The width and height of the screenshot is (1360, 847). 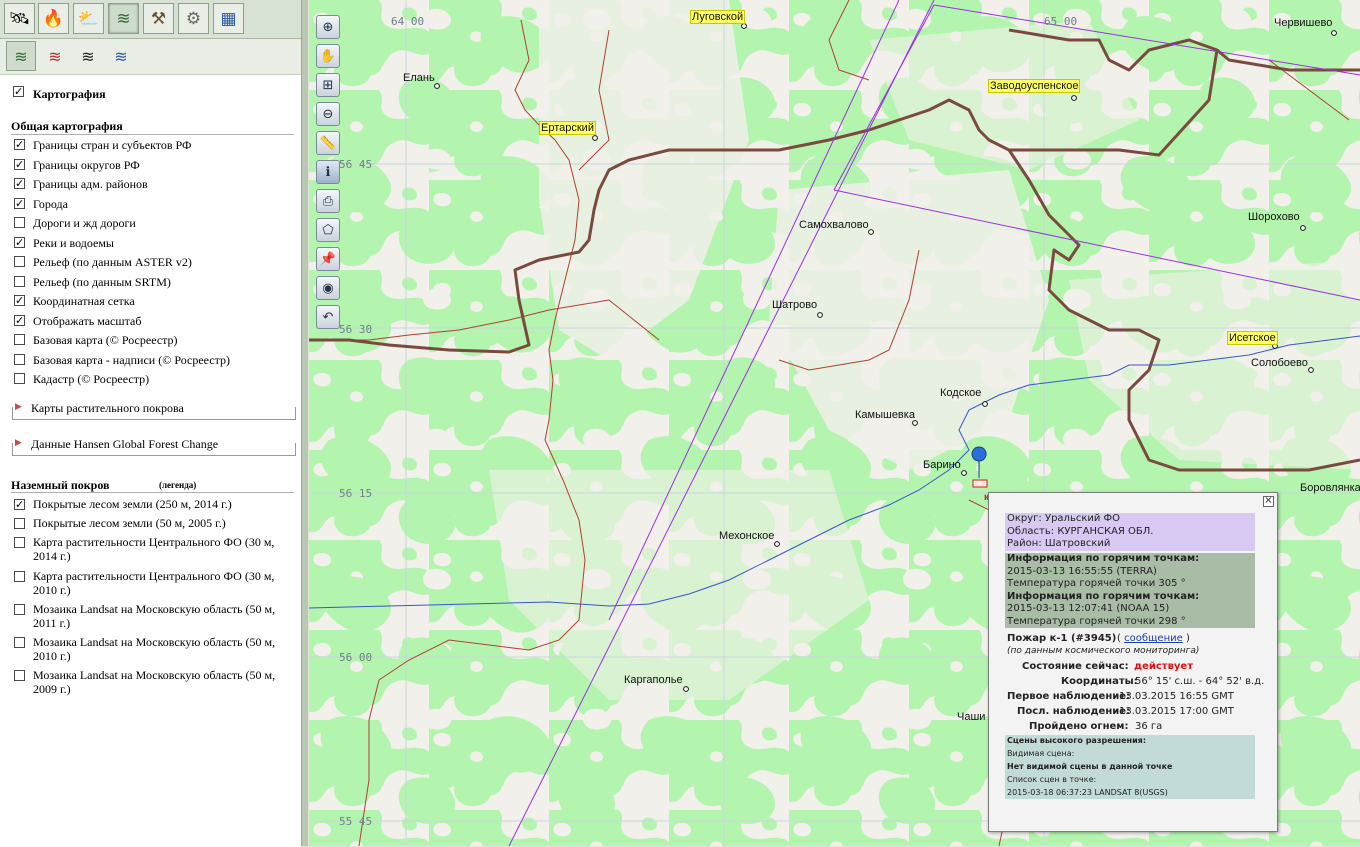 What do you see at coordinates (885, 415) in the screenshot?
I see `city-kamyshevka: Камышевка` at bounding box center [885, 415].